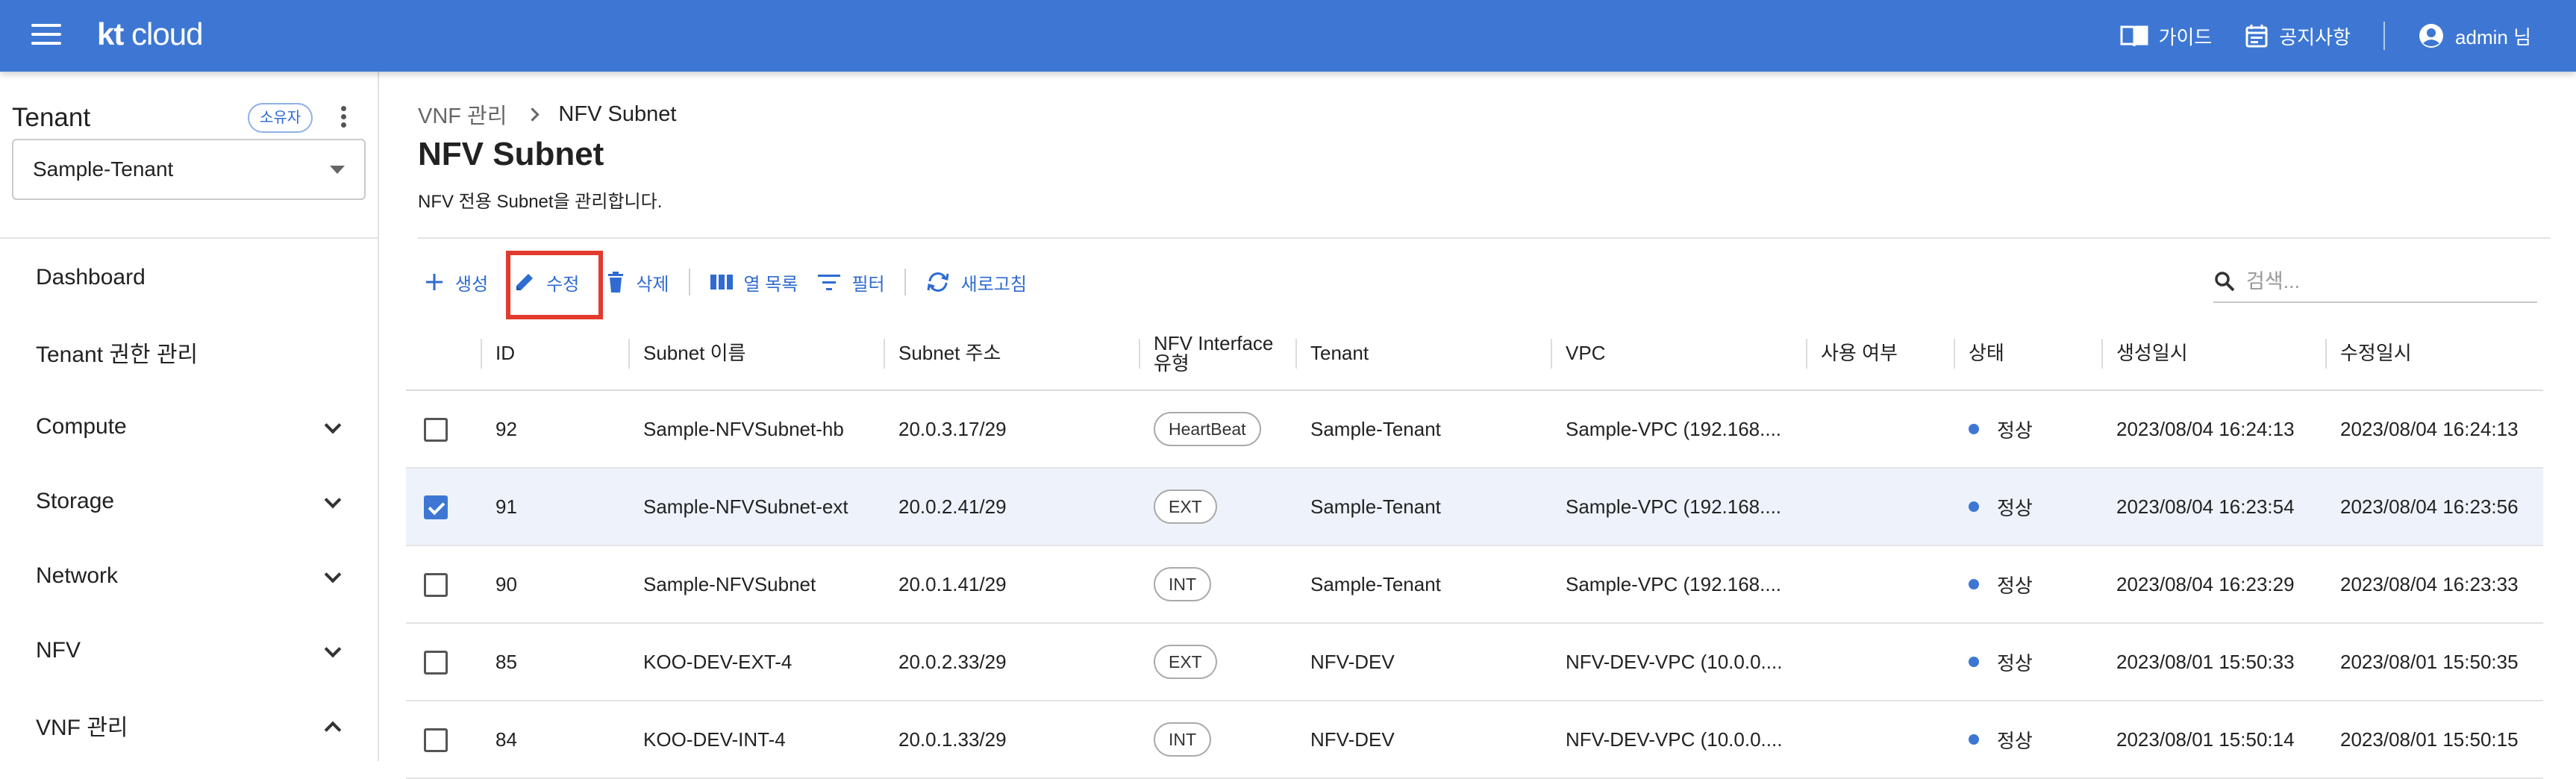 The image size is (2576, 779). Describe the element at coordinates (77, 575) in the screenshot. I see `sidebar-item-label: Network` at that location.